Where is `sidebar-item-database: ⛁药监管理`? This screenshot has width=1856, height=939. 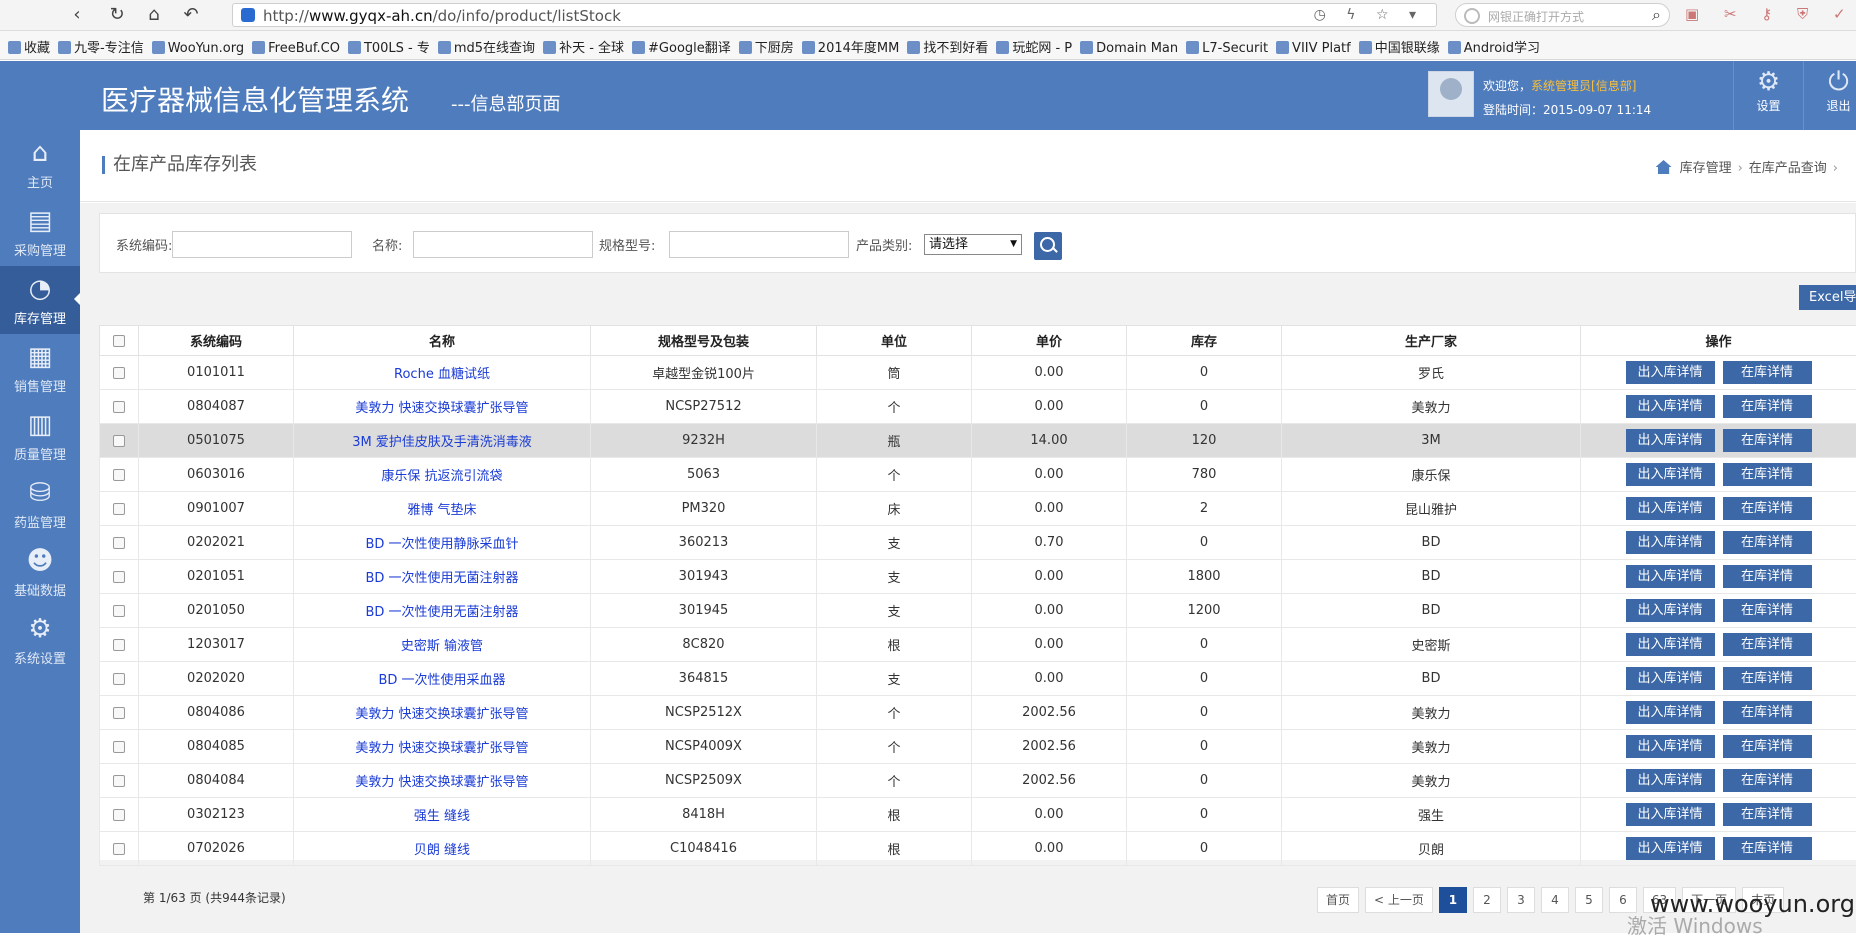 sidebar-item-database: ⛁药监管理 is located at coordinates (40, 504).